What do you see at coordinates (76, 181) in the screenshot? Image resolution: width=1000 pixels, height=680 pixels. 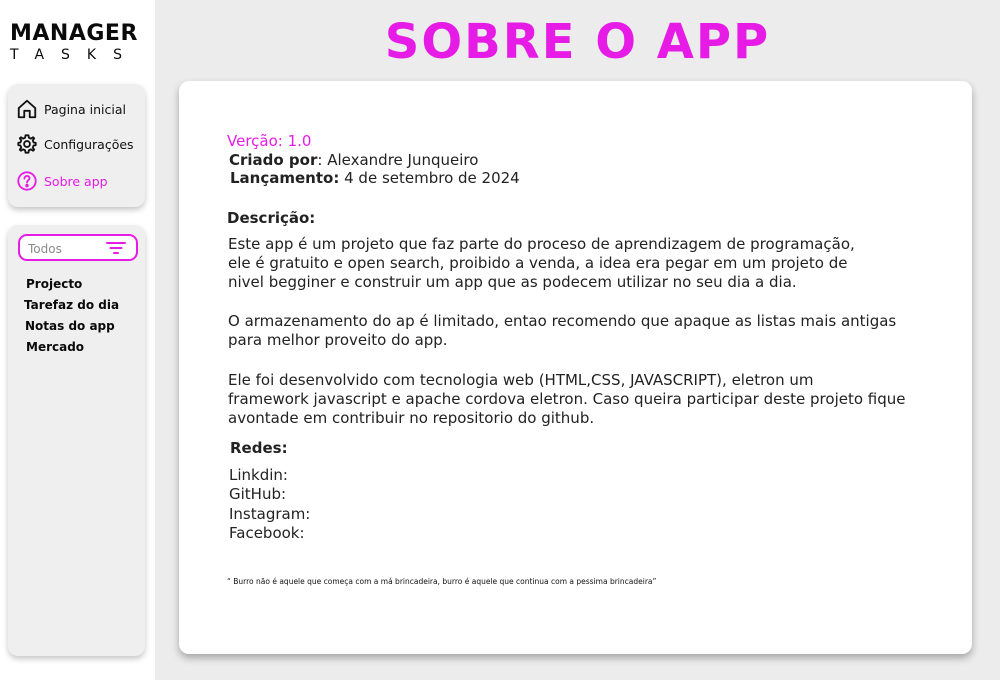 I see `nav-item-label: Sobre app` at bounding box center [76, 181].